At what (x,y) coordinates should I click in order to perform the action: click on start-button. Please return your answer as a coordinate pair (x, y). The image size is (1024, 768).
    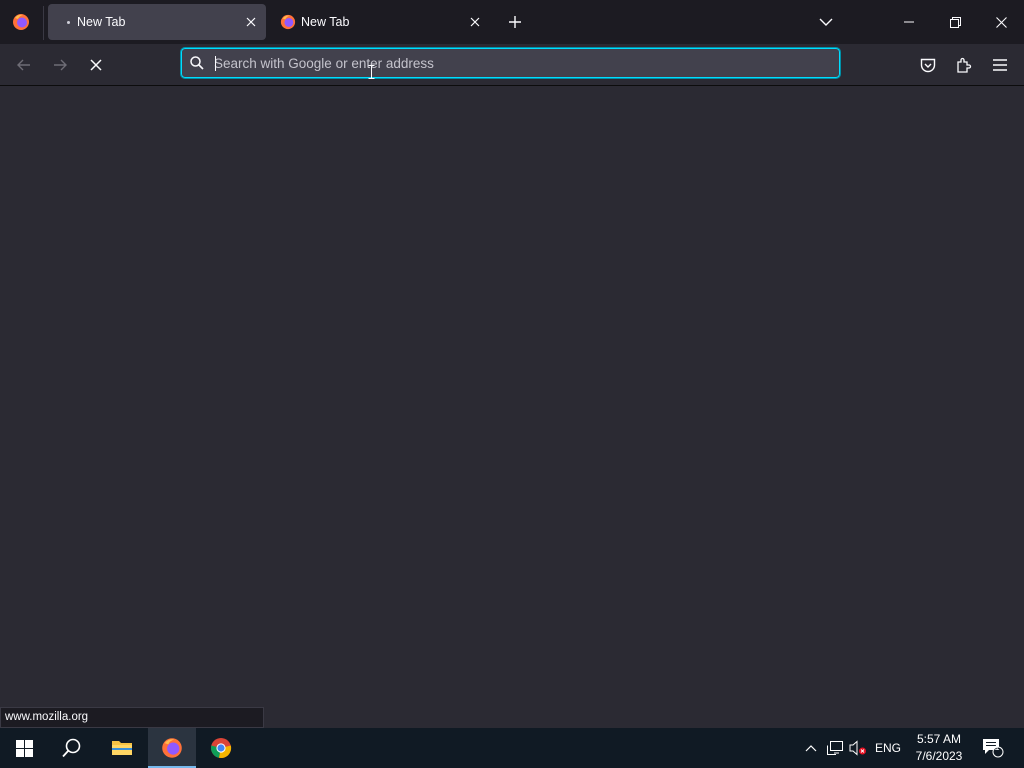
    Looking at the image, I should click on (24, 748).